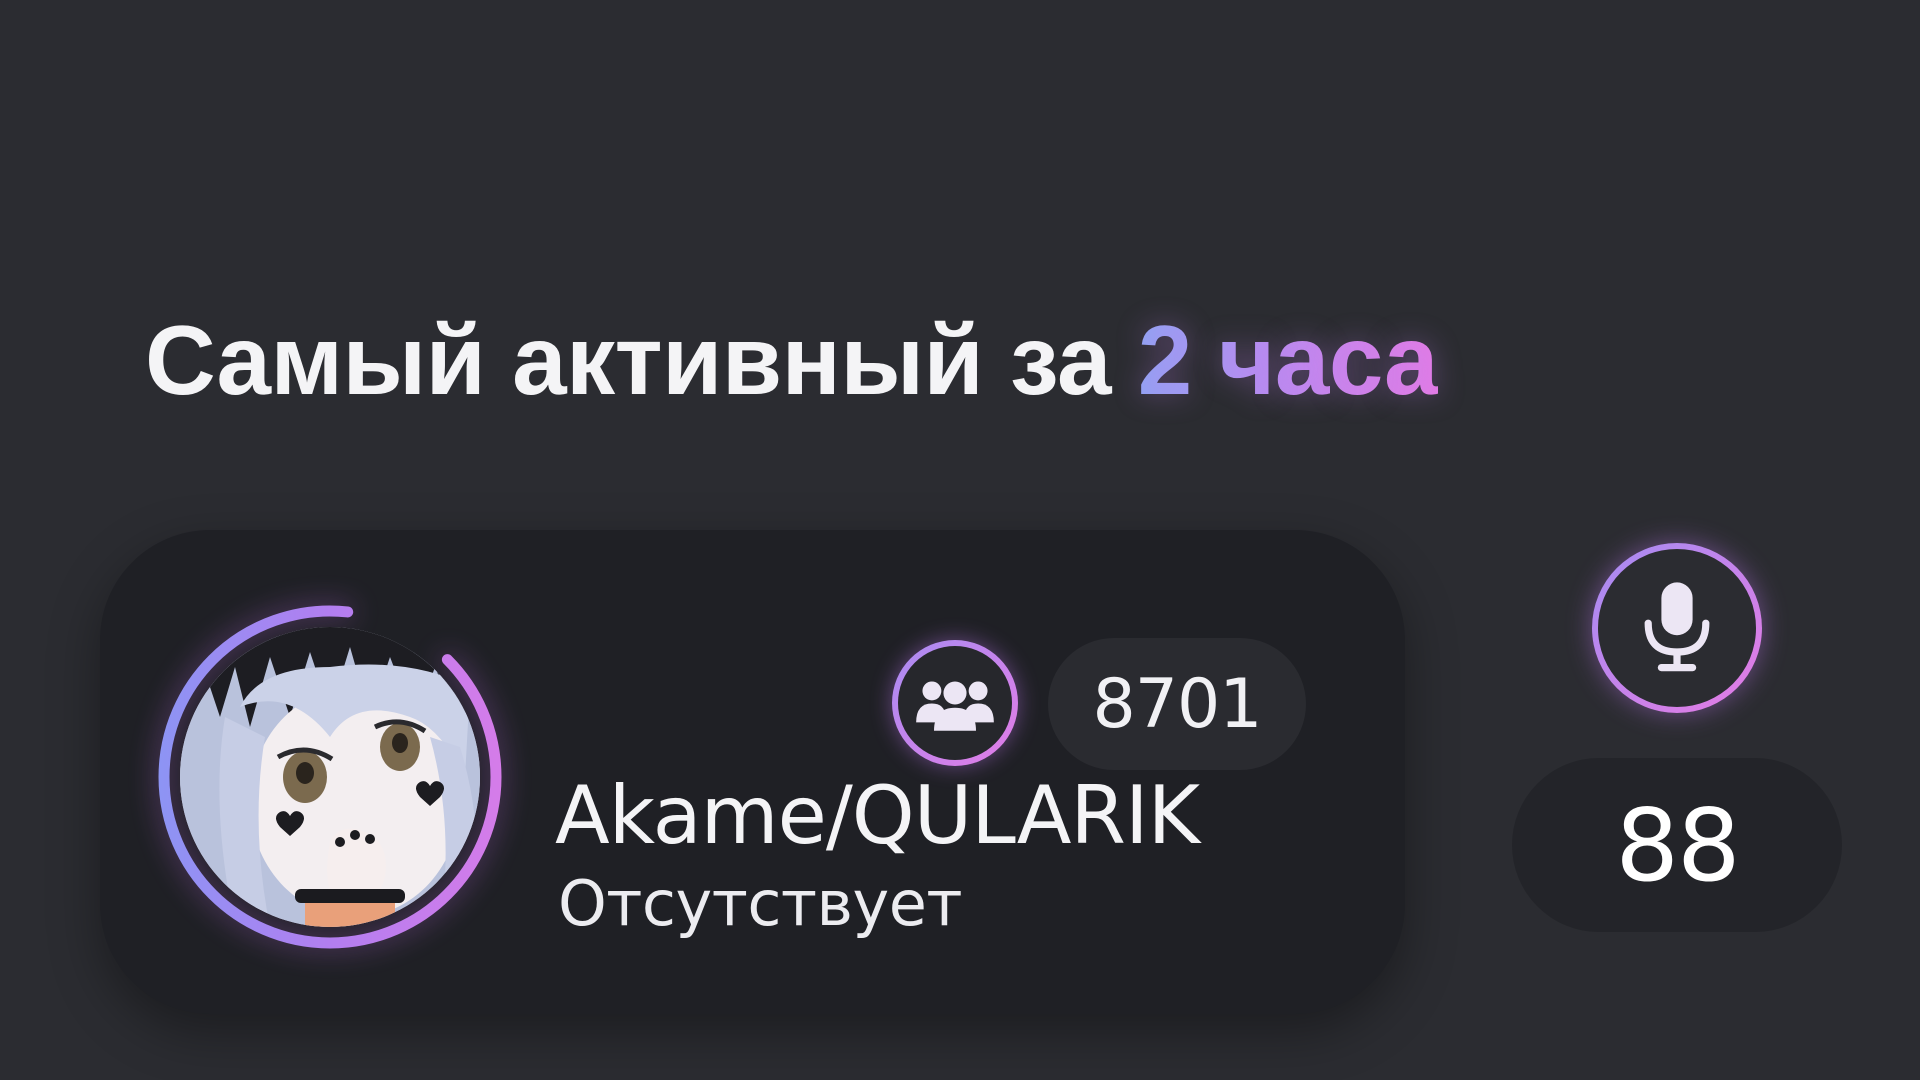 Image resolution: width=1920 pixels, height=1080 pixels. I want to click on people-group-icon, so click(955, 705).